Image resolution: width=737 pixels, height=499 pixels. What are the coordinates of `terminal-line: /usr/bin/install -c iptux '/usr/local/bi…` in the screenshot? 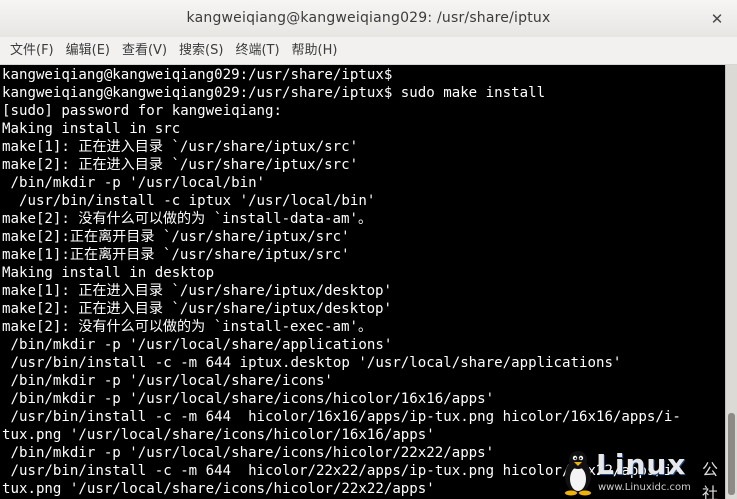 It's located at (189, 201).